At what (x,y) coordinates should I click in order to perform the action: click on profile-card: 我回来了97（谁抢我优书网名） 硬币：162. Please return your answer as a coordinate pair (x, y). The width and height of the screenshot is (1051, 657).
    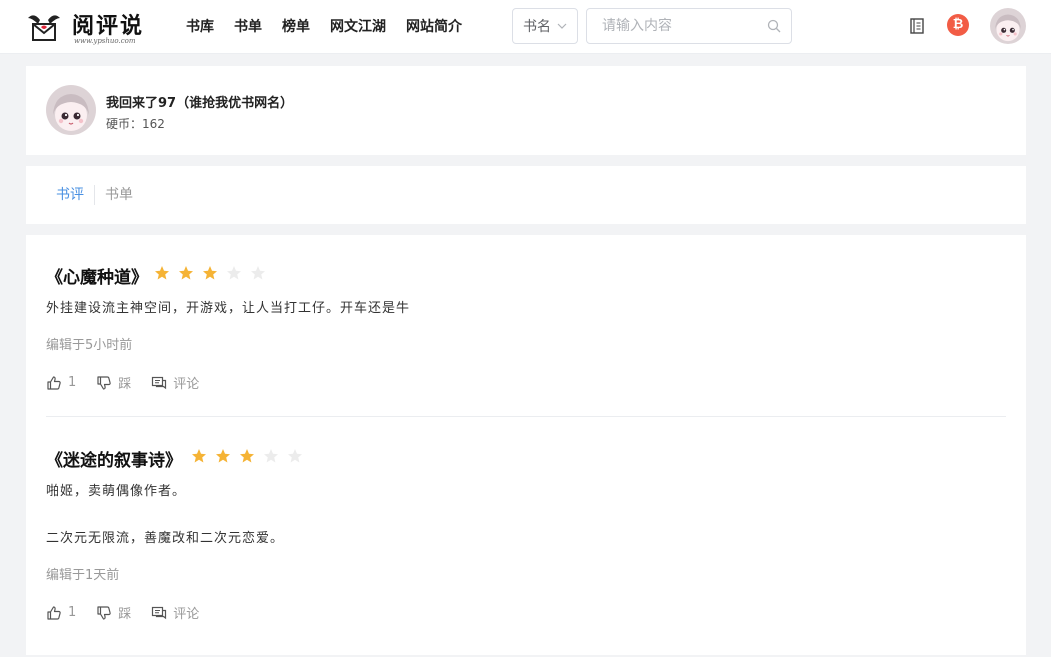
    Looking at the image, I should click on (526, 110).